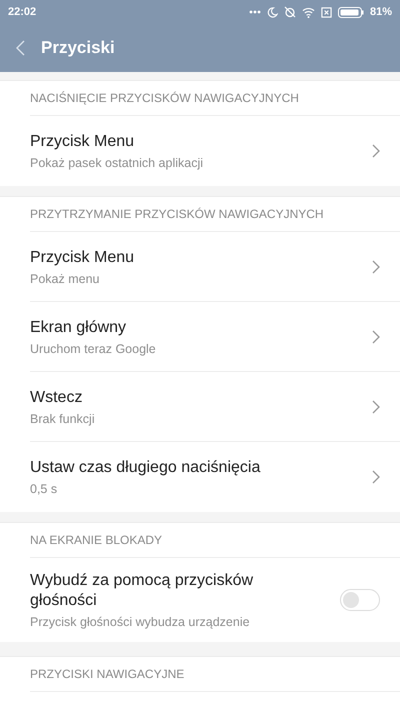  I want to click on row-title: Wstecz, so click(57, 398).